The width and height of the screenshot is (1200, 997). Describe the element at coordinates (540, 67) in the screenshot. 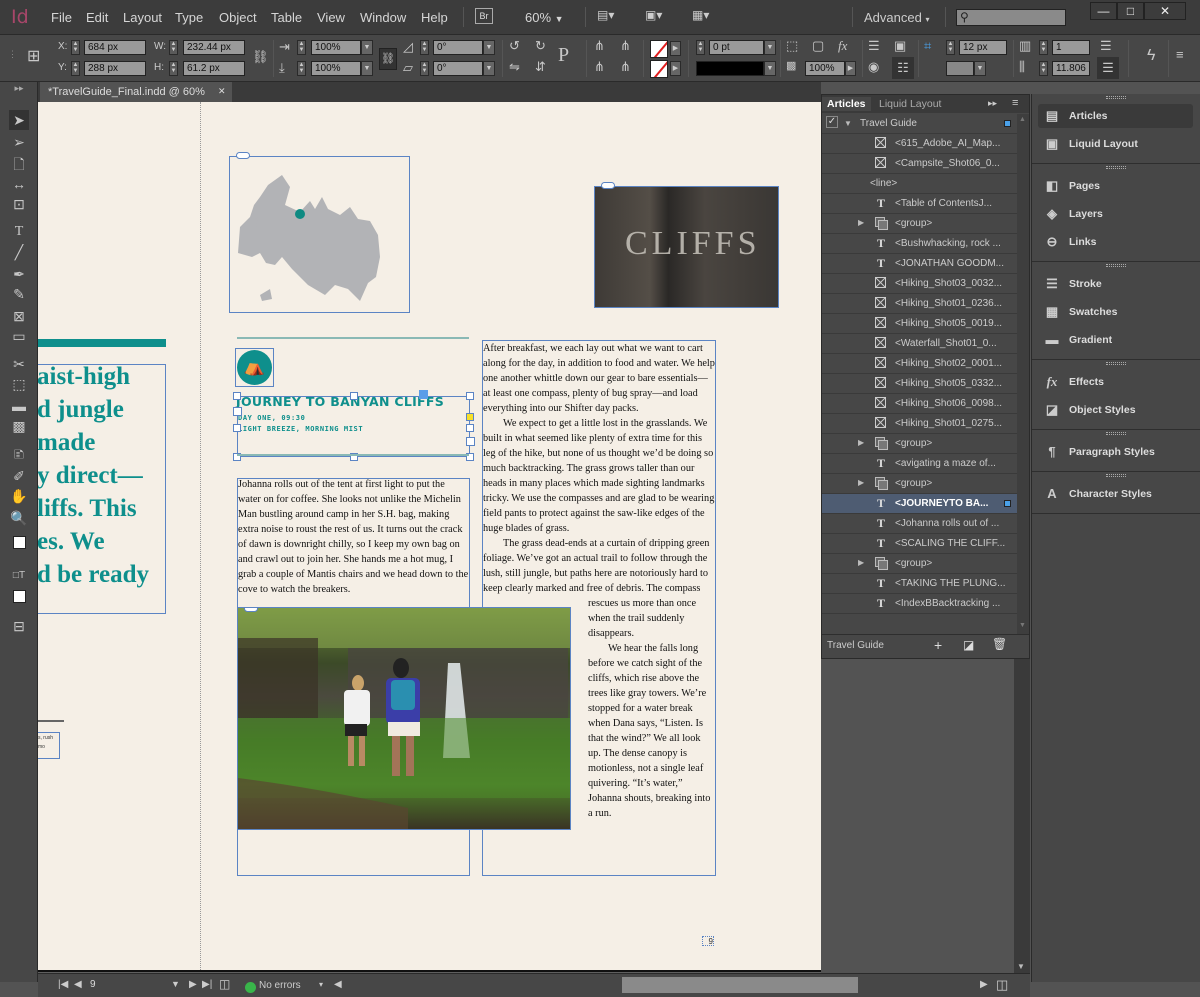

I see `flip-vertical-icon: ⇵` at that location.